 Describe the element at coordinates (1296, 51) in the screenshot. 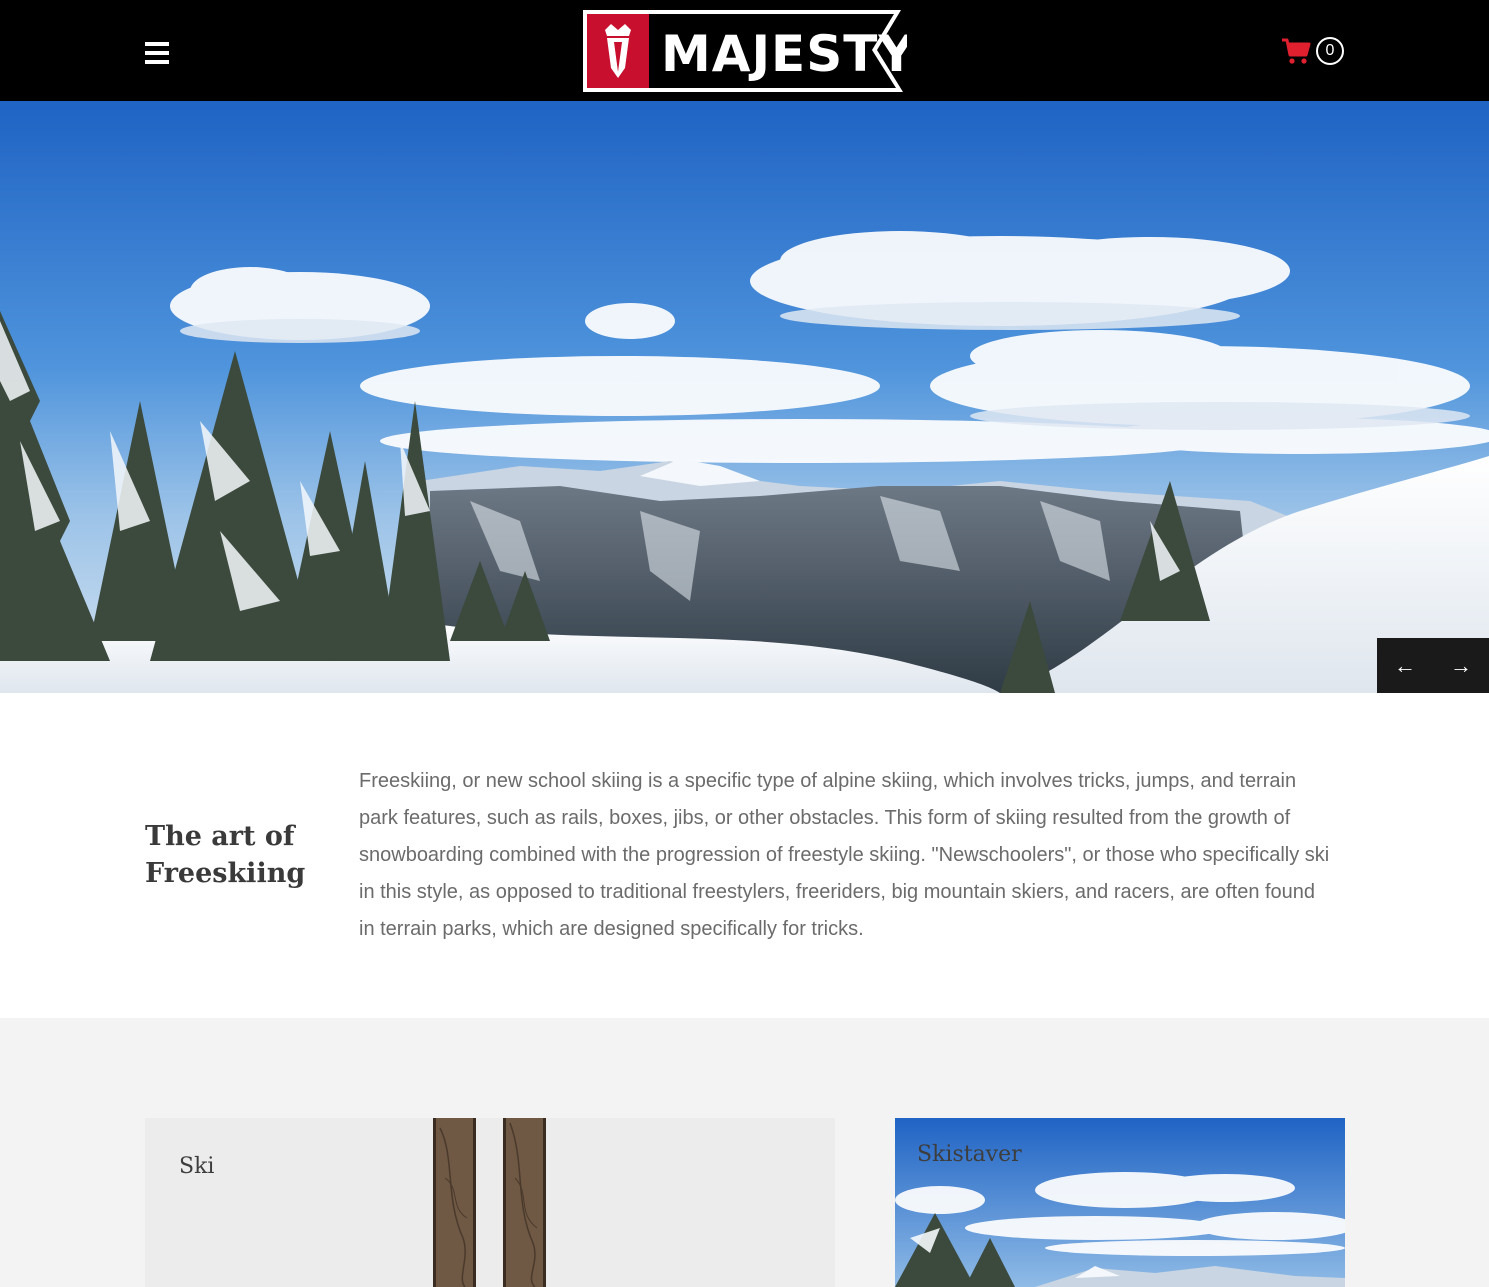

I see `cart-icon` at that location.